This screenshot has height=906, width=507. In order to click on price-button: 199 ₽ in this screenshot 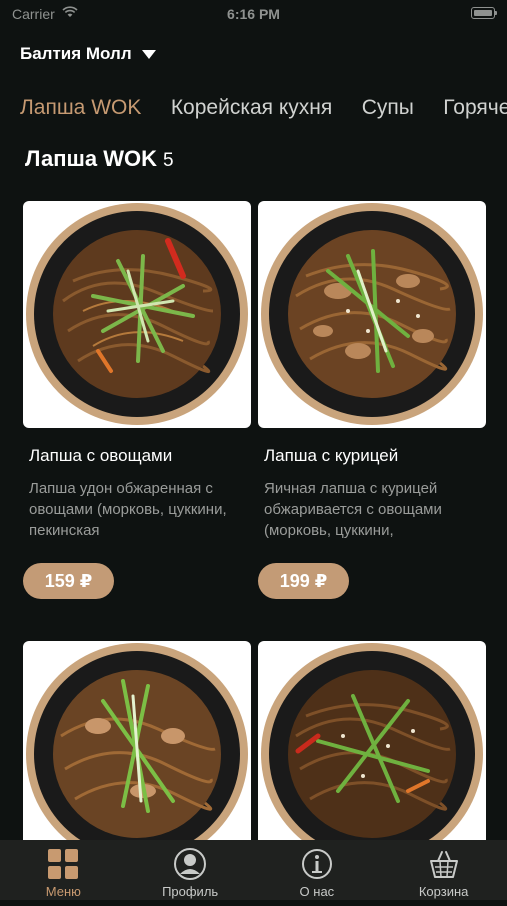, I will do `click(303, 581)`.